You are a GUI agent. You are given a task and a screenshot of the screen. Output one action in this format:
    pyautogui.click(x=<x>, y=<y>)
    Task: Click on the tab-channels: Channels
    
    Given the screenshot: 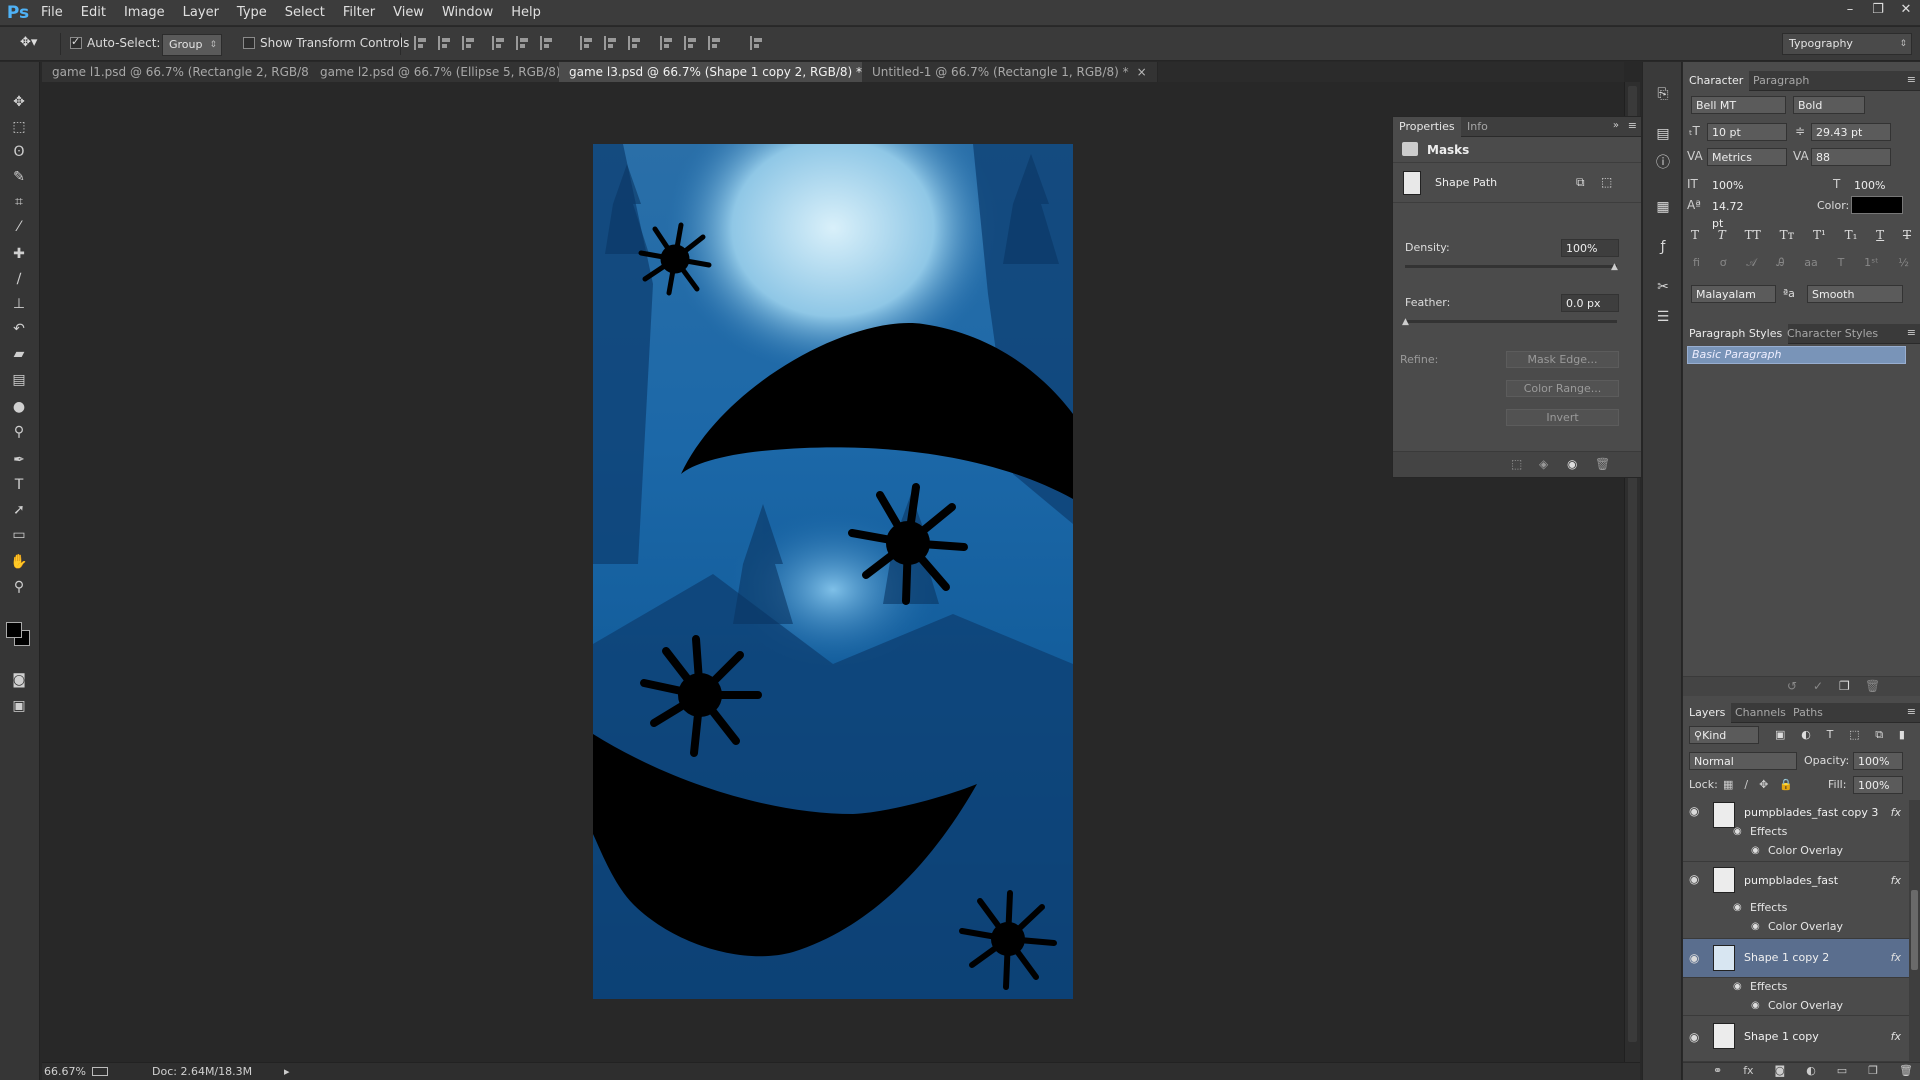 What is the action you would take?
    pyautogui.click(x=1760, y=713)
    